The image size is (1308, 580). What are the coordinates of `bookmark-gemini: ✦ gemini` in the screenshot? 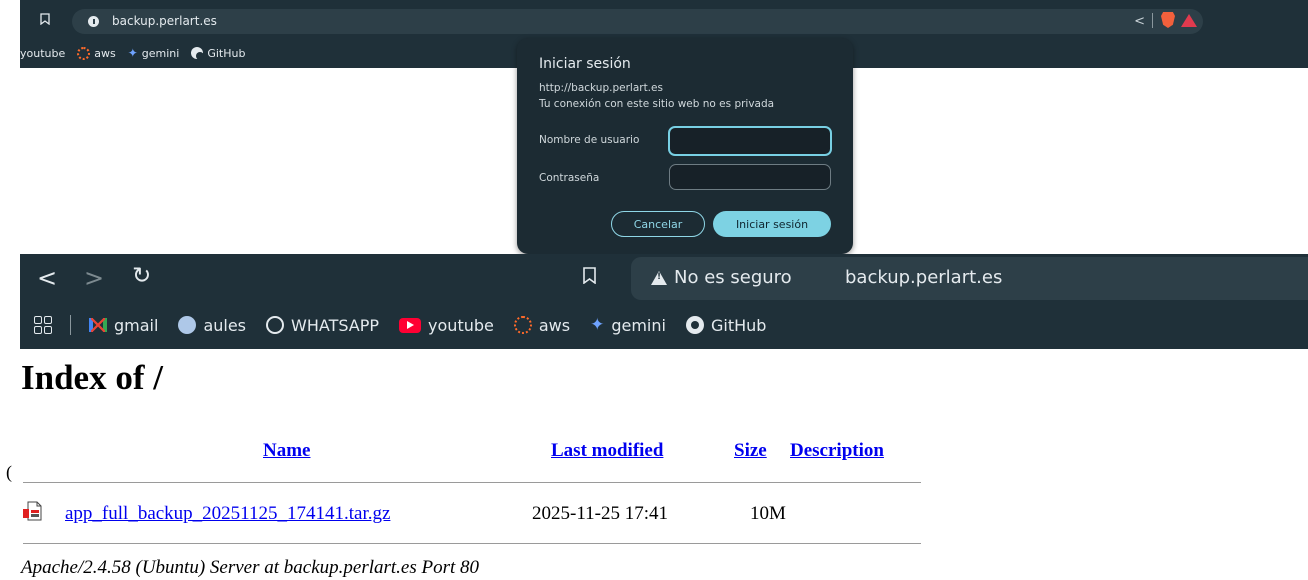 It's located at (628, 325).